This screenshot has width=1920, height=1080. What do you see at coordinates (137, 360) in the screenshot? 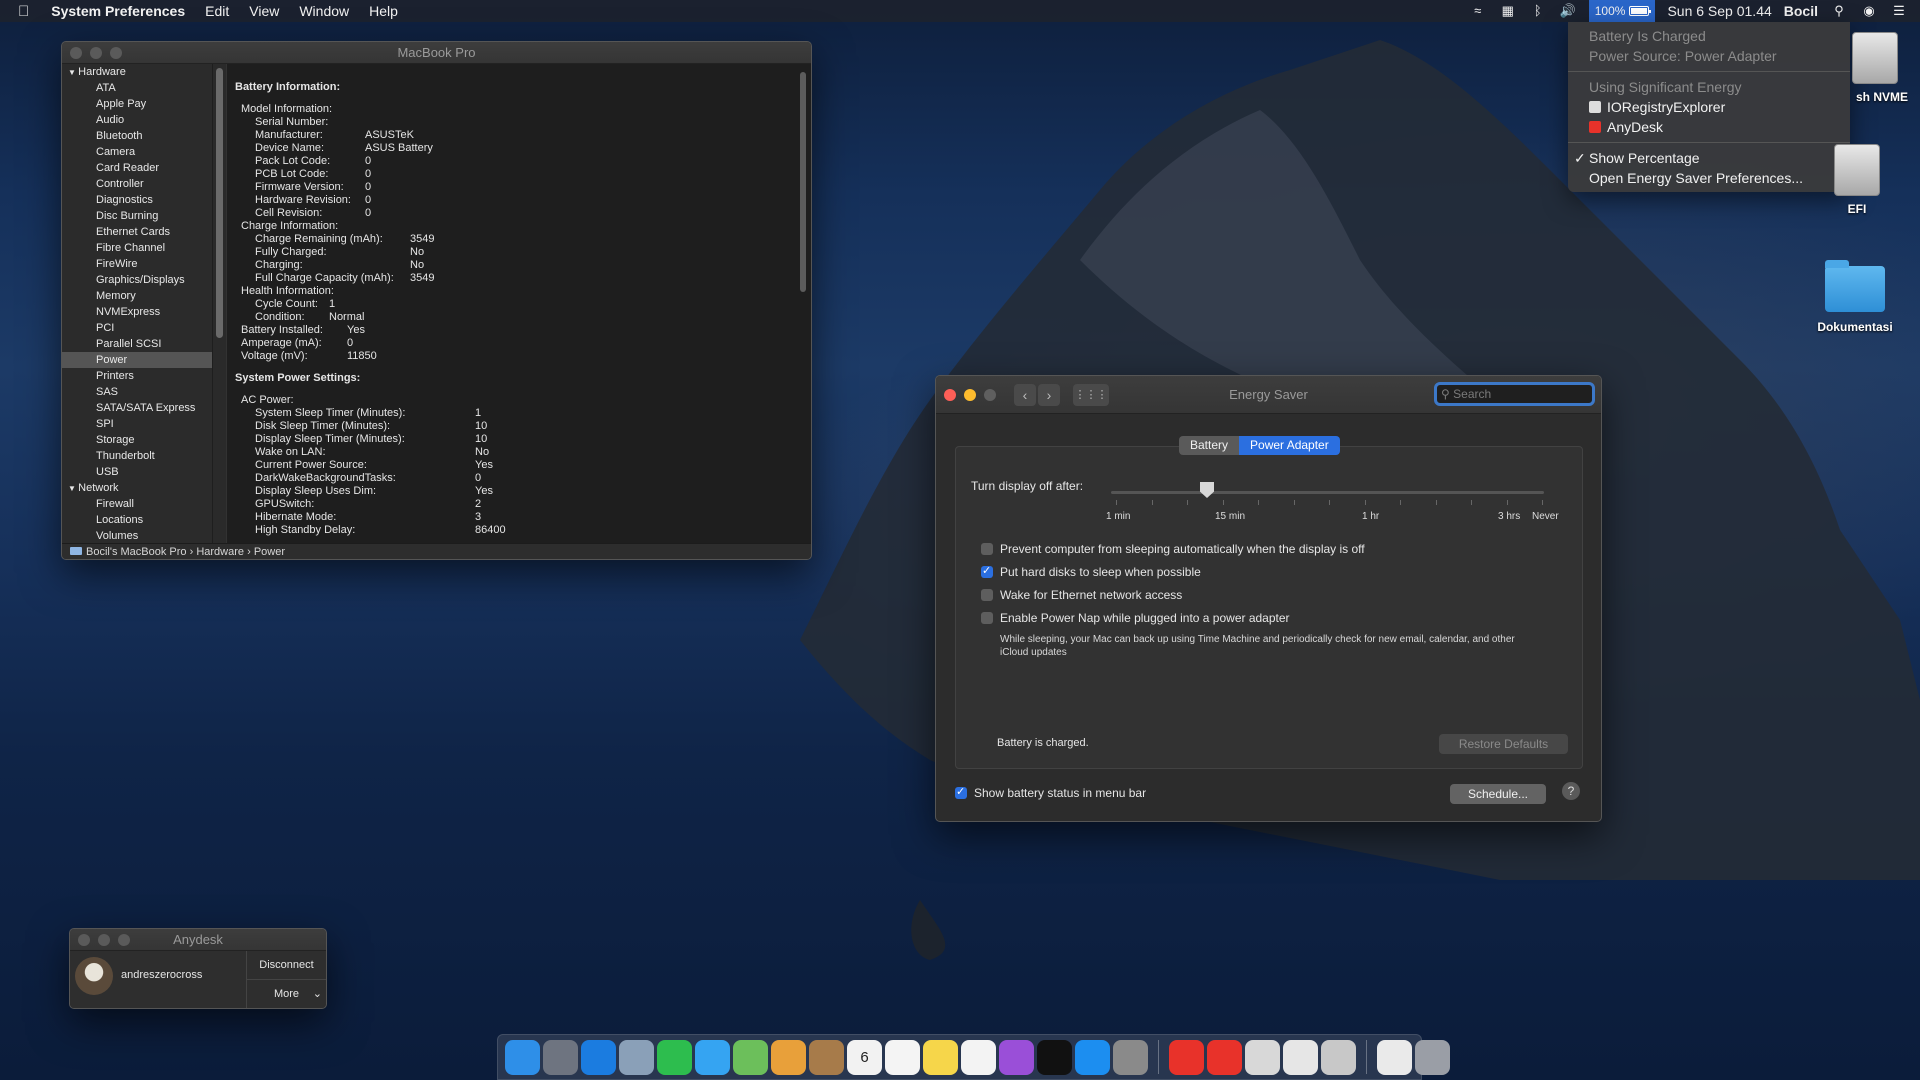
I see `sidebar-item: Power` at bounding box center [137, 360].